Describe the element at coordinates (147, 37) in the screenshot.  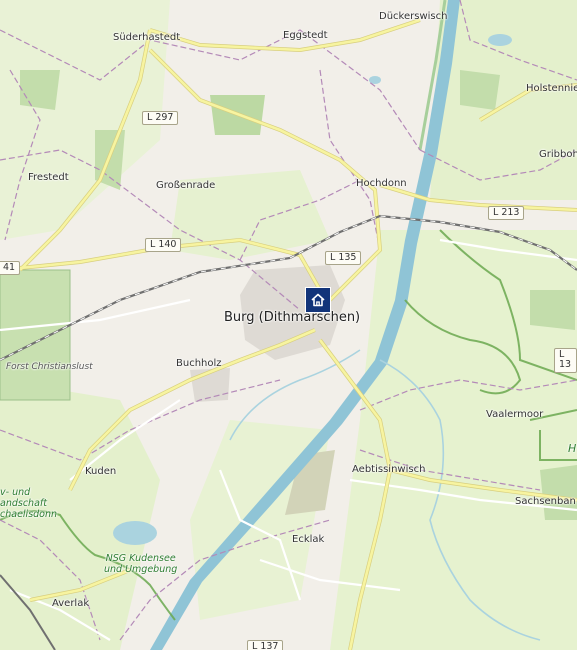
I see `place-label-suderhastedt: Süderhastedt` at that location.